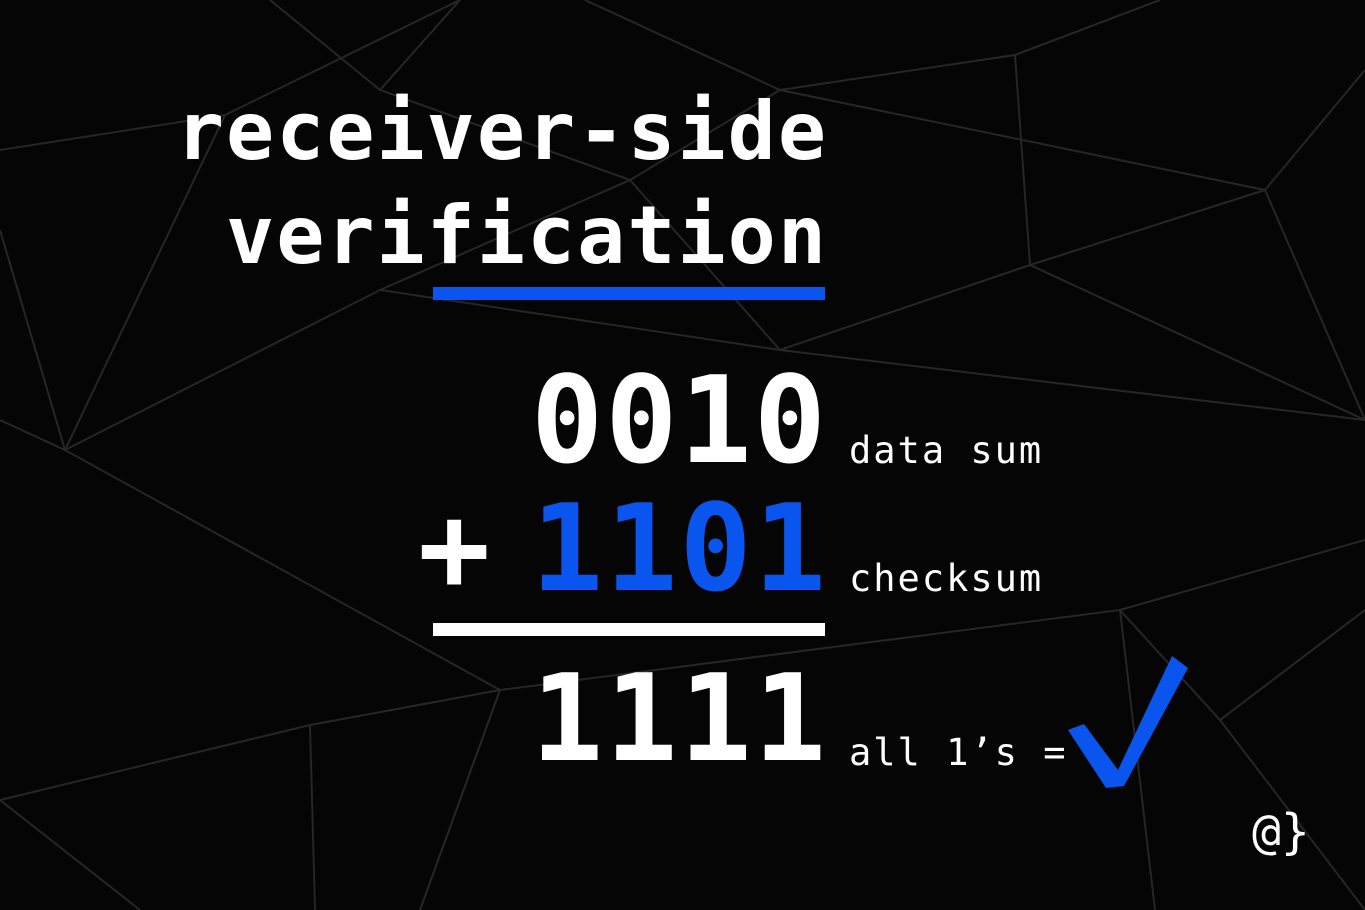 This screenshot has height=910, width=1365. I want to click on sum-rule, so click(629, 629).